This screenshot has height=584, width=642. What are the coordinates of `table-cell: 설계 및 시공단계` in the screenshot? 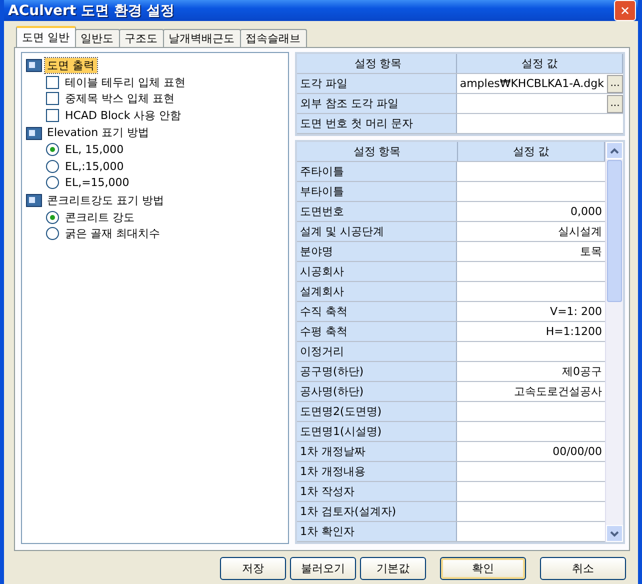 It's located at (377, 231).